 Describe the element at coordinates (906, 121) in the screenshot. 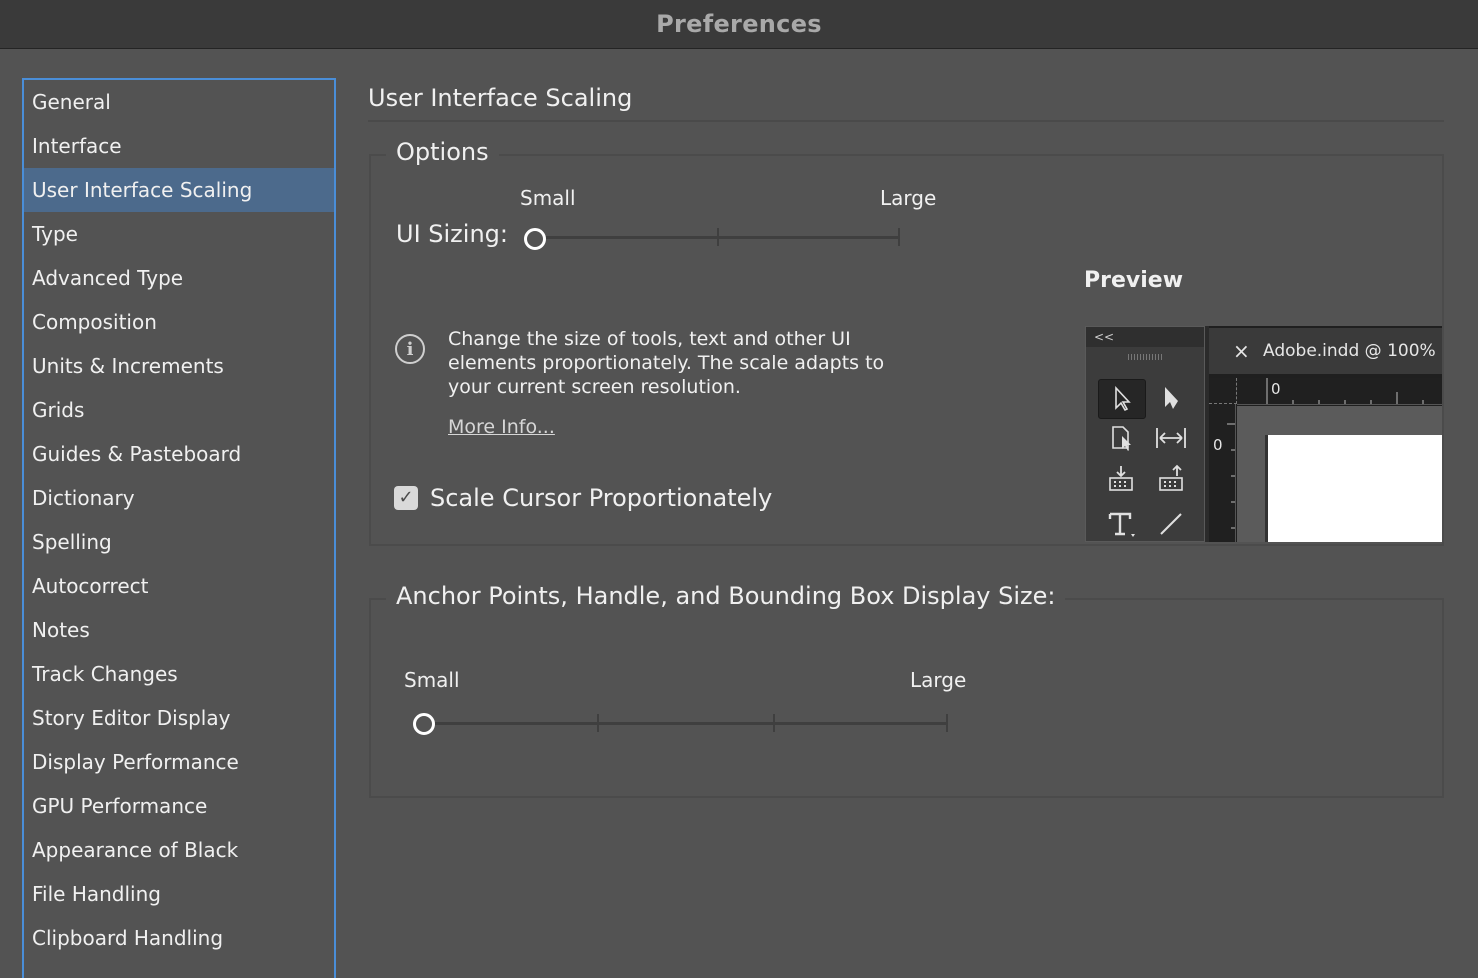

I see `title-divider` at that location.